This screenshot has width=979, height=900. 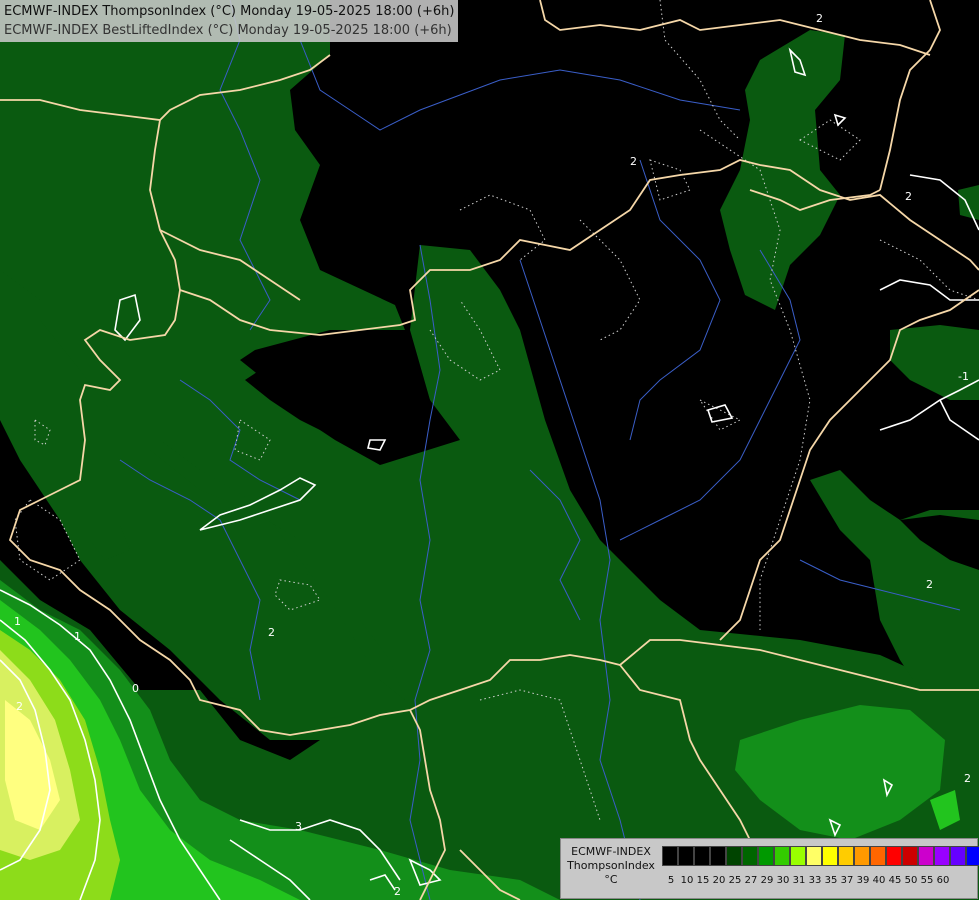 What do you see at coordinates (879, 880) in the screenshot?
I see `legend-tick: 40` at bounding box center [879, 880].